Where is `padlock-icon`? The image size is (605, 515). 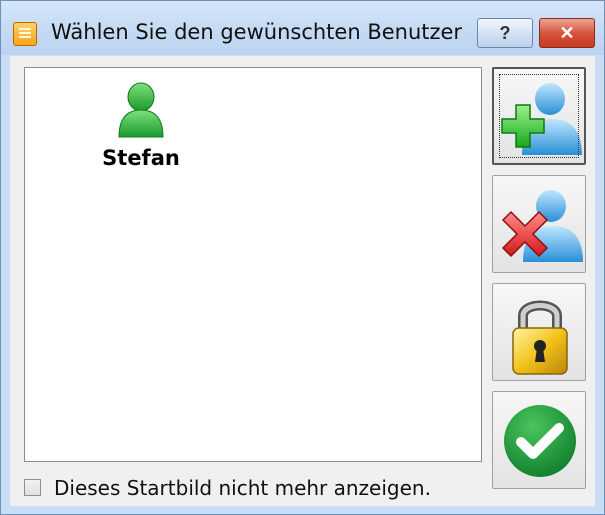
padlock-icon is located at coordinates (540, 337).